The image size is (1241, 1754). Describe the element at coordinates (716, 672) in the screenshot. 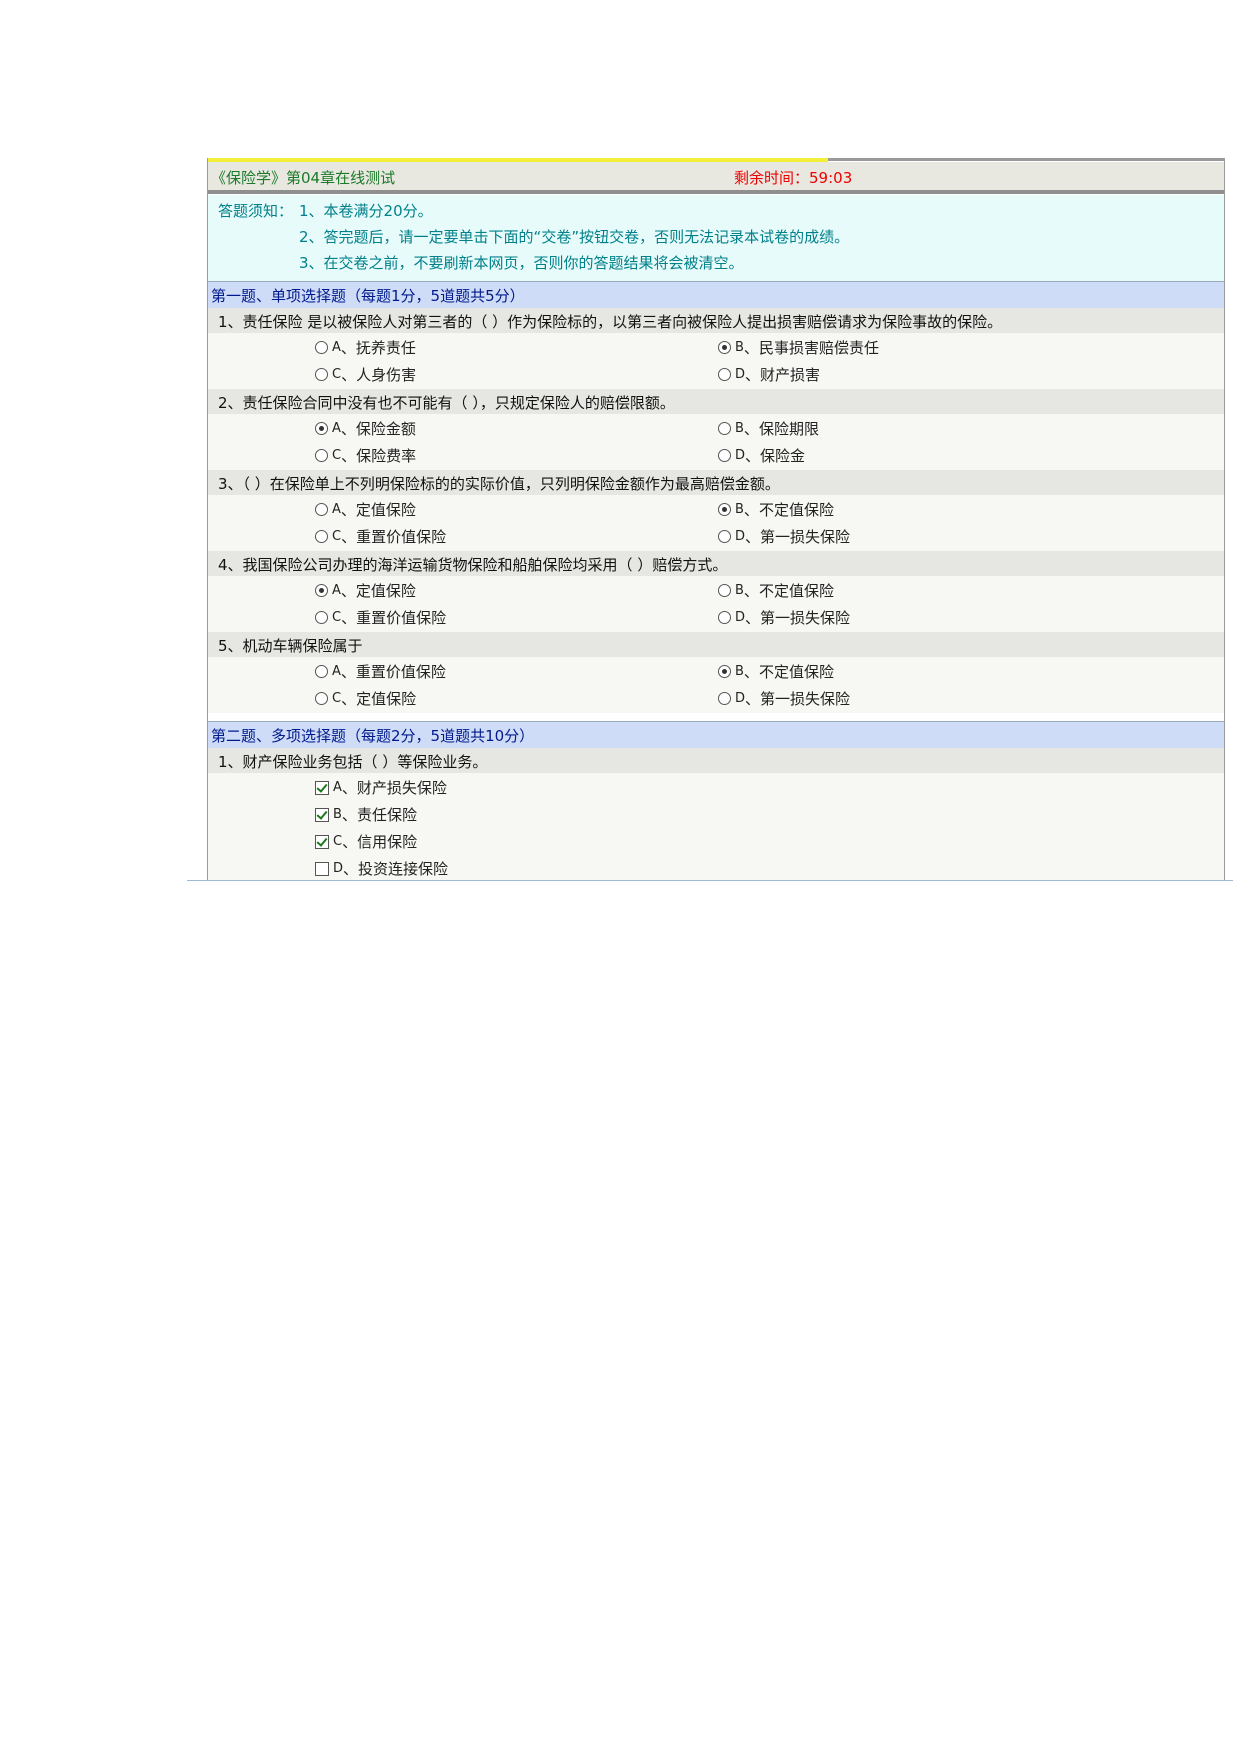

I see `question-item: 5、机动车辆保险属于 A、重置价值保险 B、不定值保险 C、定值保险 D、第一损失保险` at that location.